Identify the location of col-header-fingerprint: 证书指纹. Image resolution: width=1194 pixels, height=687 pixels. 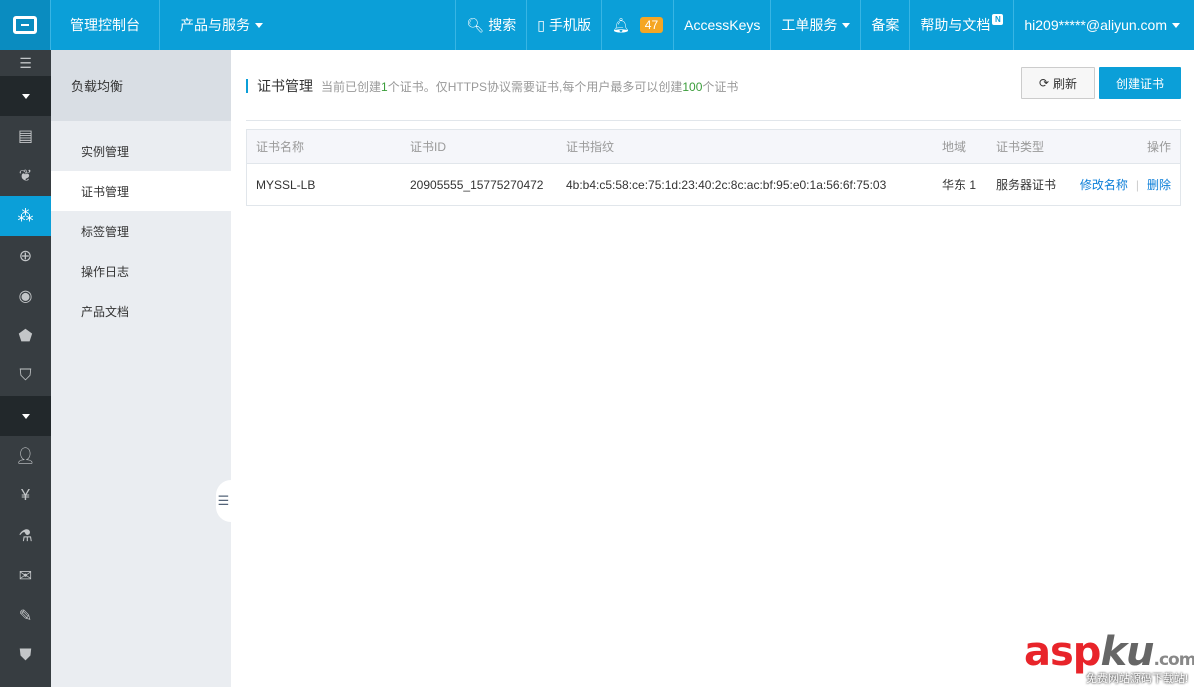
(590, 147).